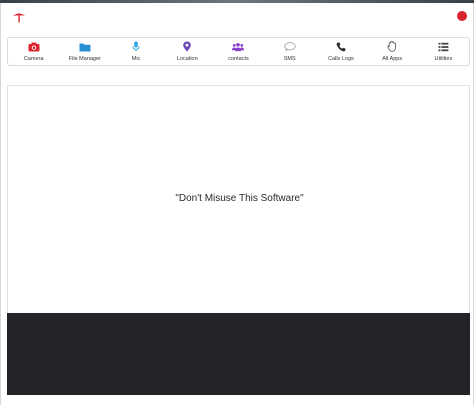 The width and height of the screenshot is (474, 405). What do you see at coordinates (392, 46) in the screenshot?
I see `hand-icon` at bounding box center [392, 46].